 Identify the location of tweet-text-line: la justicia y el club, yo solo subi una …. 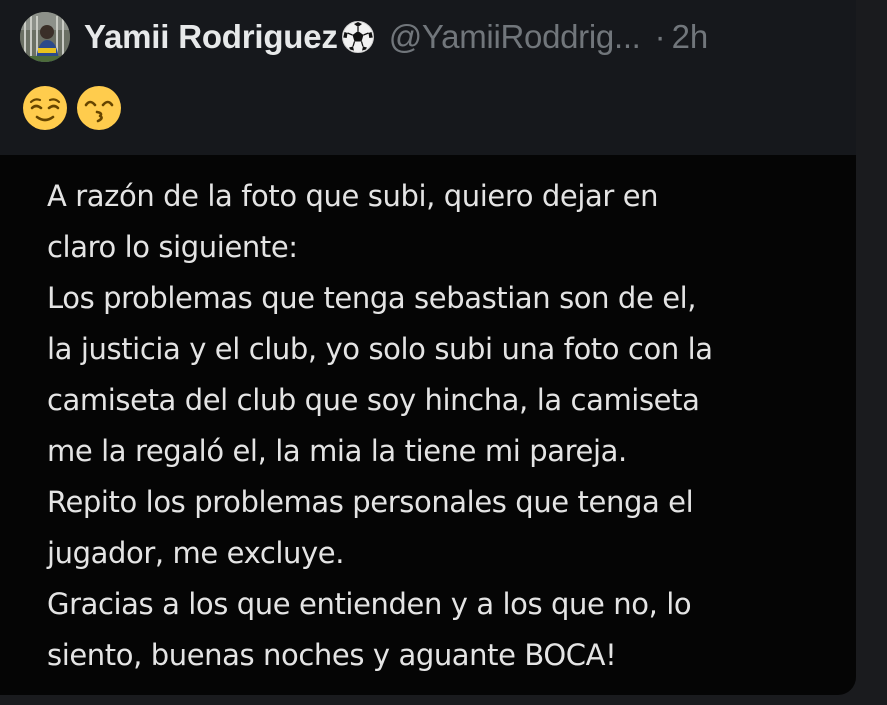
(380, 349).